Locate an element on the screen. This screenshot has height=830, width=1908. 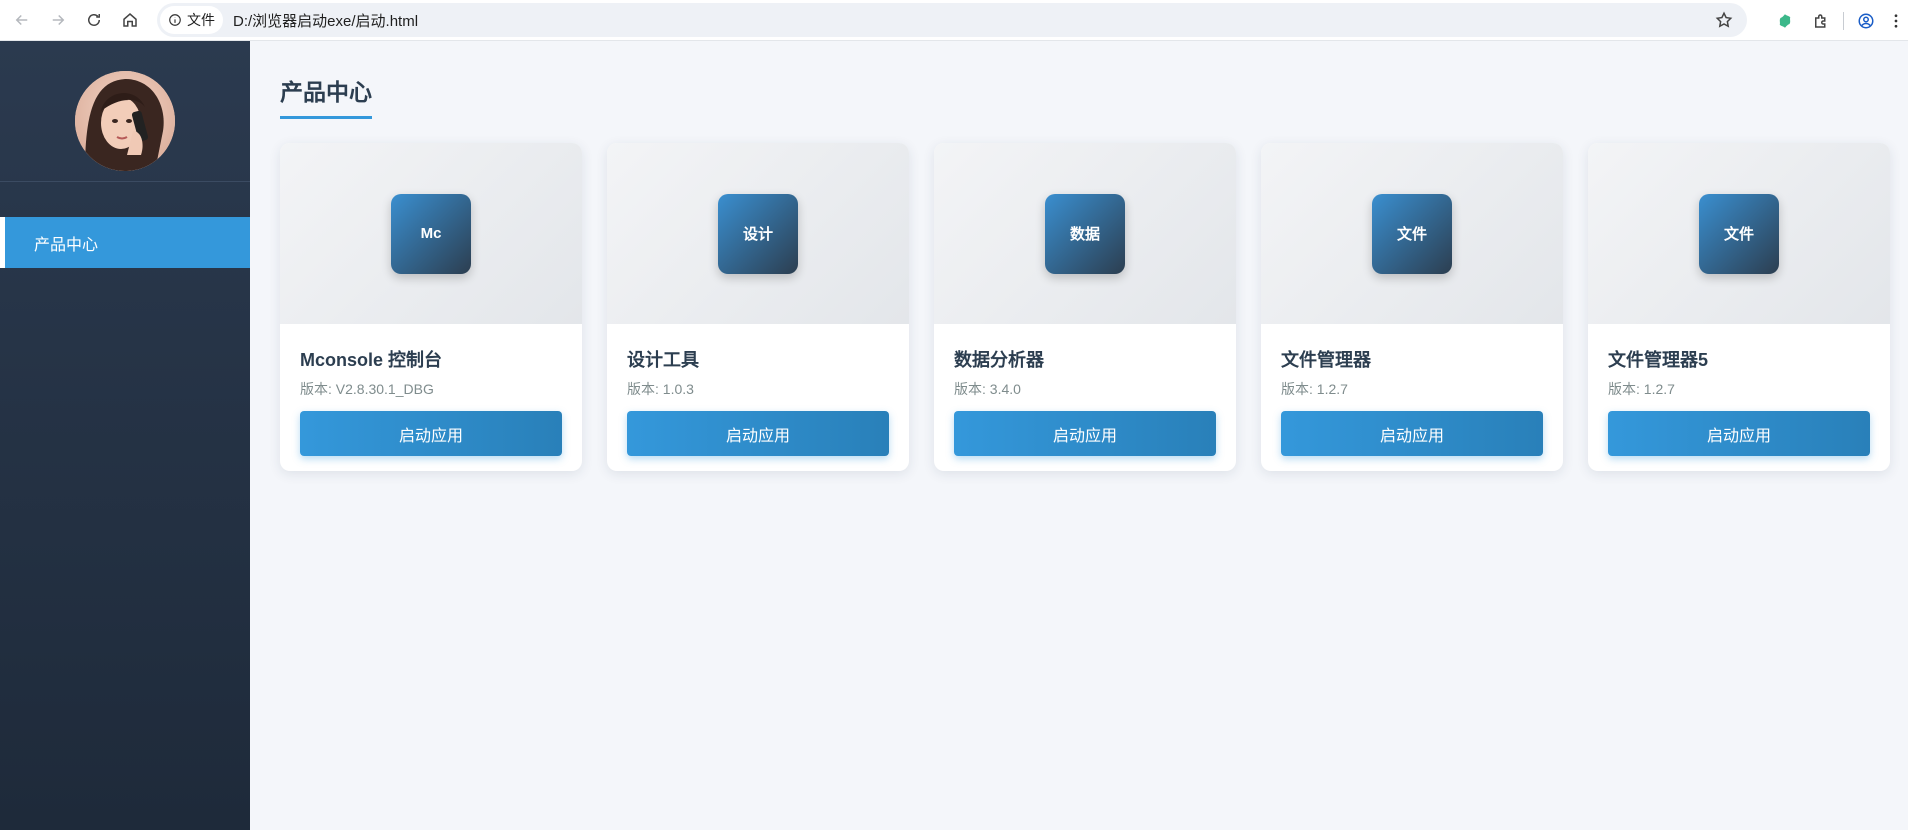
app-icon: 设计 is located at coordinates (758, 233).